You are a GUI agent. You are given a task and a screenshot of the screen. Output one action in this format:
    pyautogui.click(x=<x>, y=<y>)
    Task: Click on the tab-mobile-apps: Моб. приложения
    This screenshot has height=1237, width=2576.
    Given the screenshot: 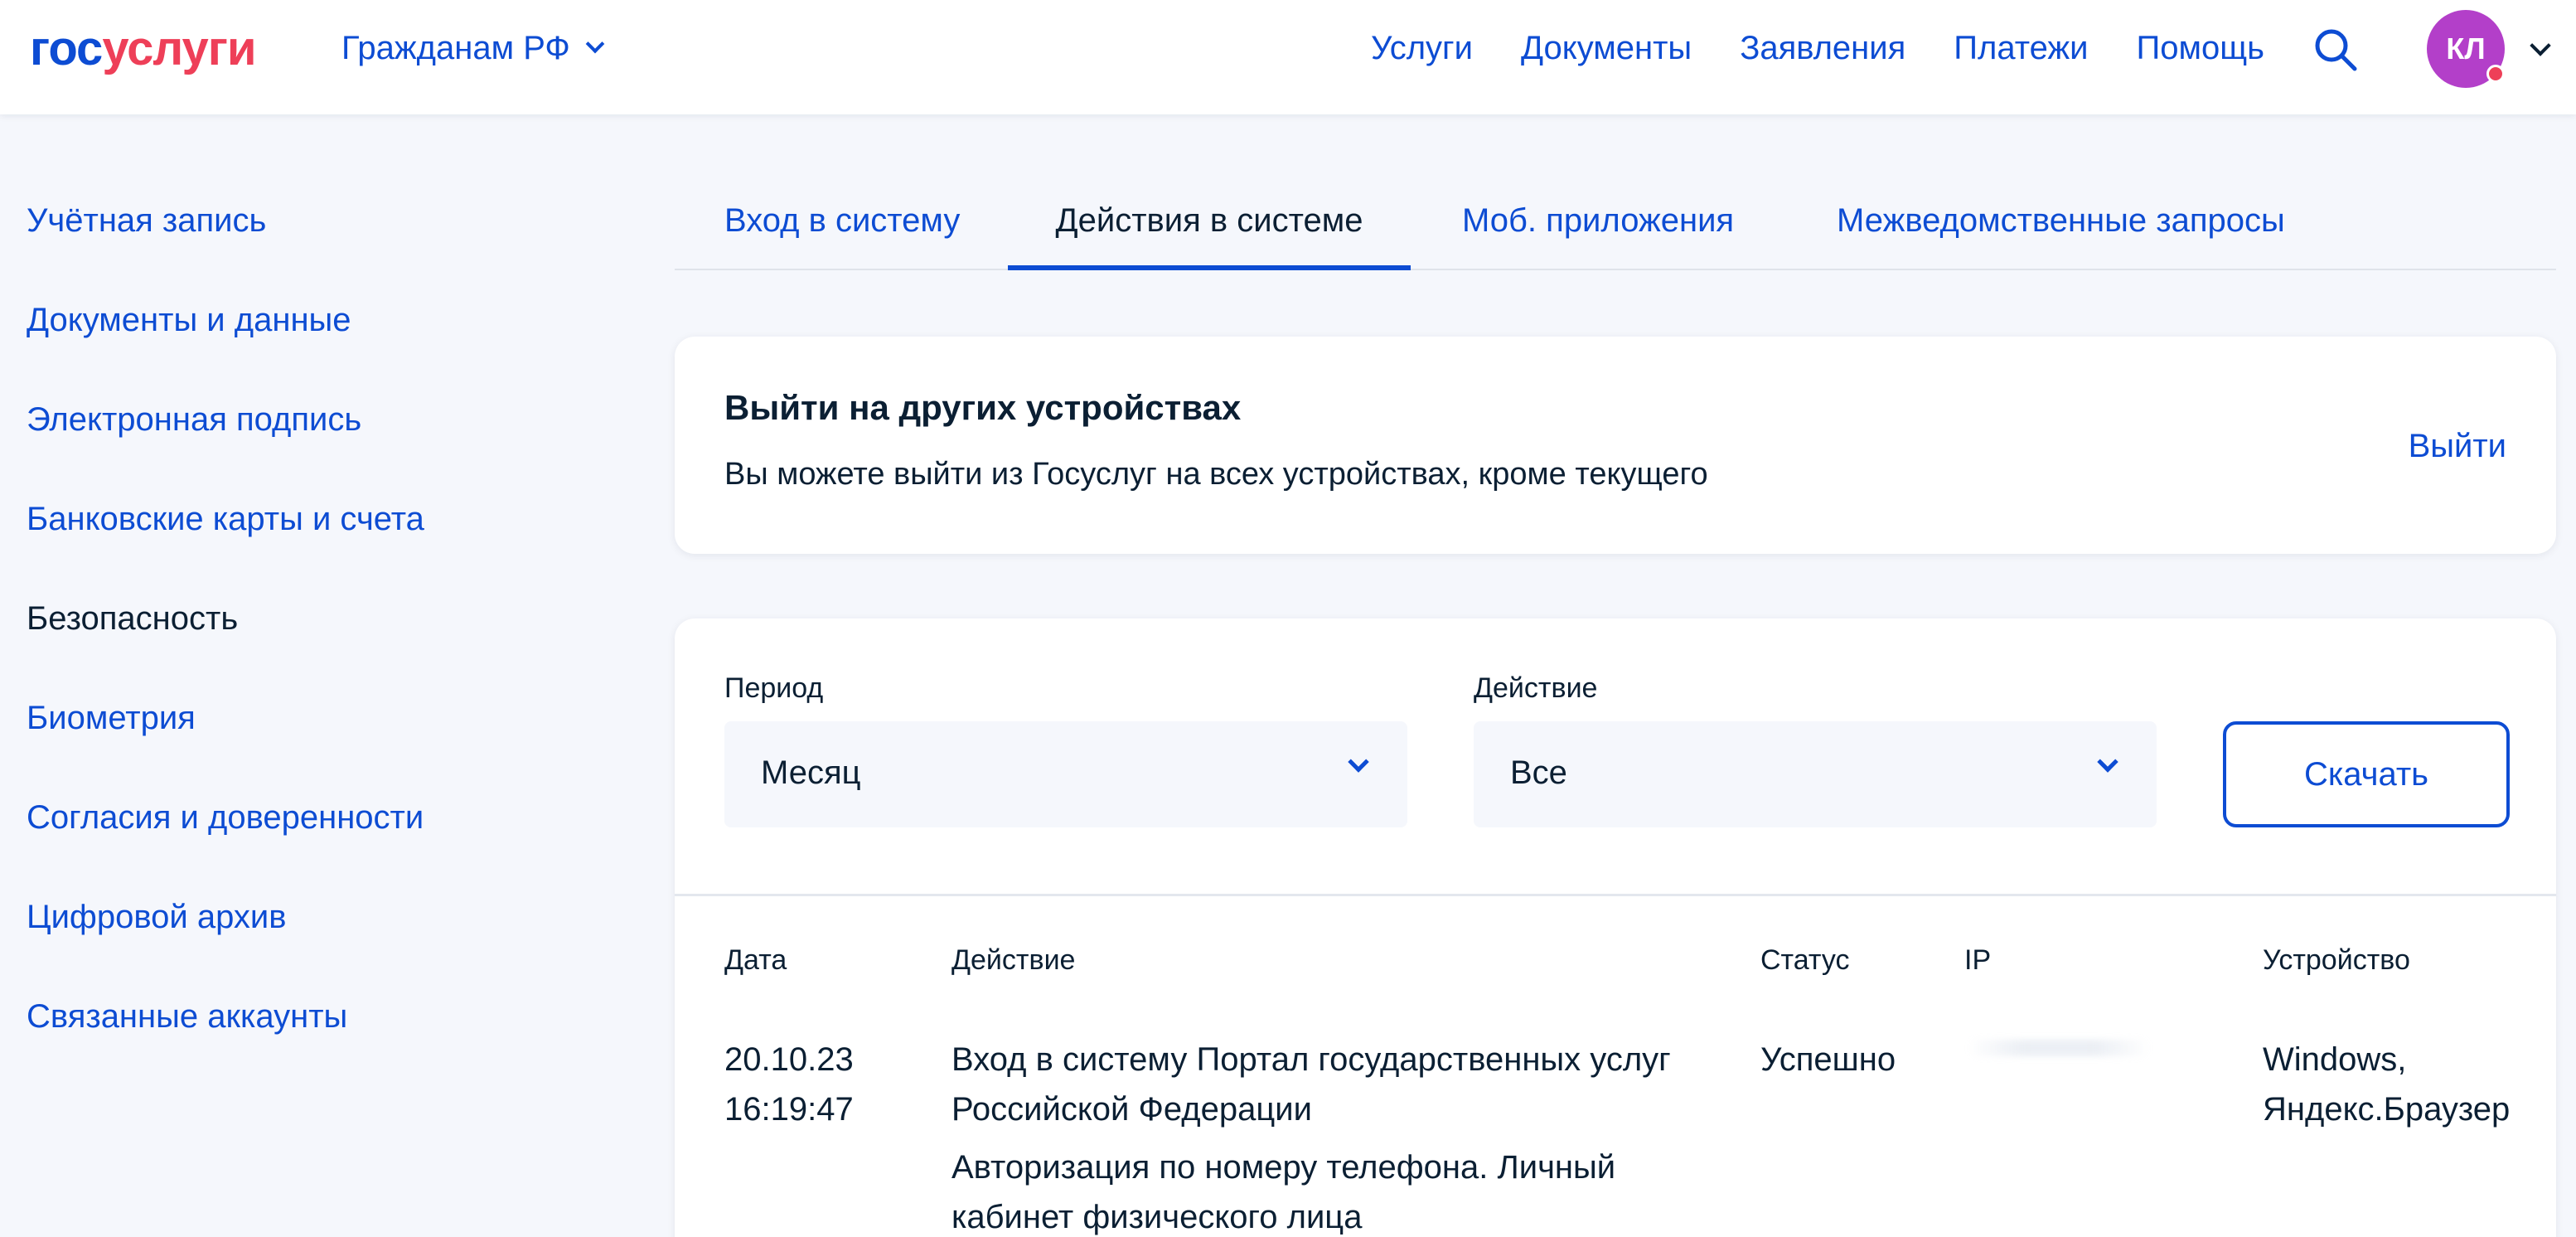 What is the action you would take?
    pyautogui.click(x=1598, y=233)
    